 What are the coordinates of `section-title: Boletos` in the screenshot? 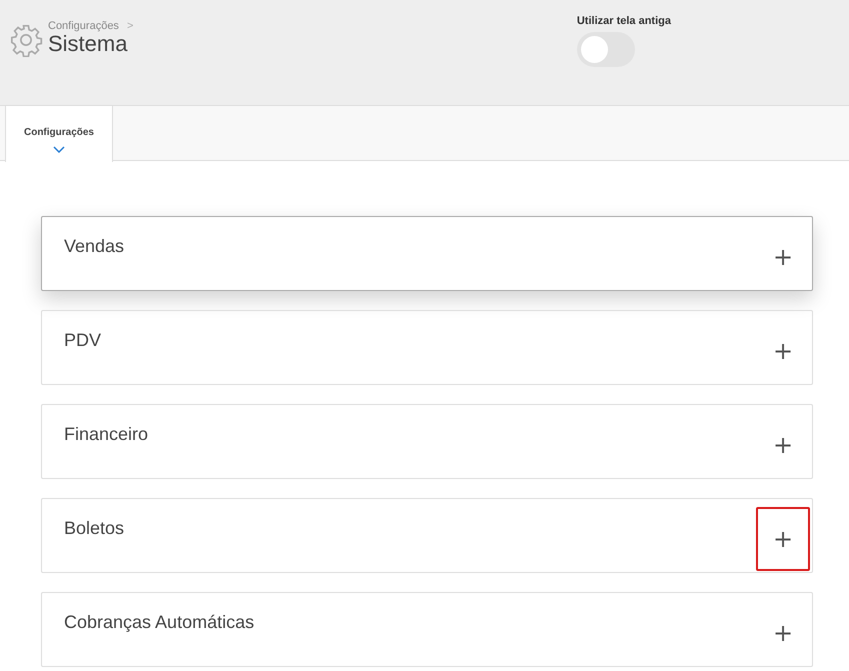 It's located at (94, 528).